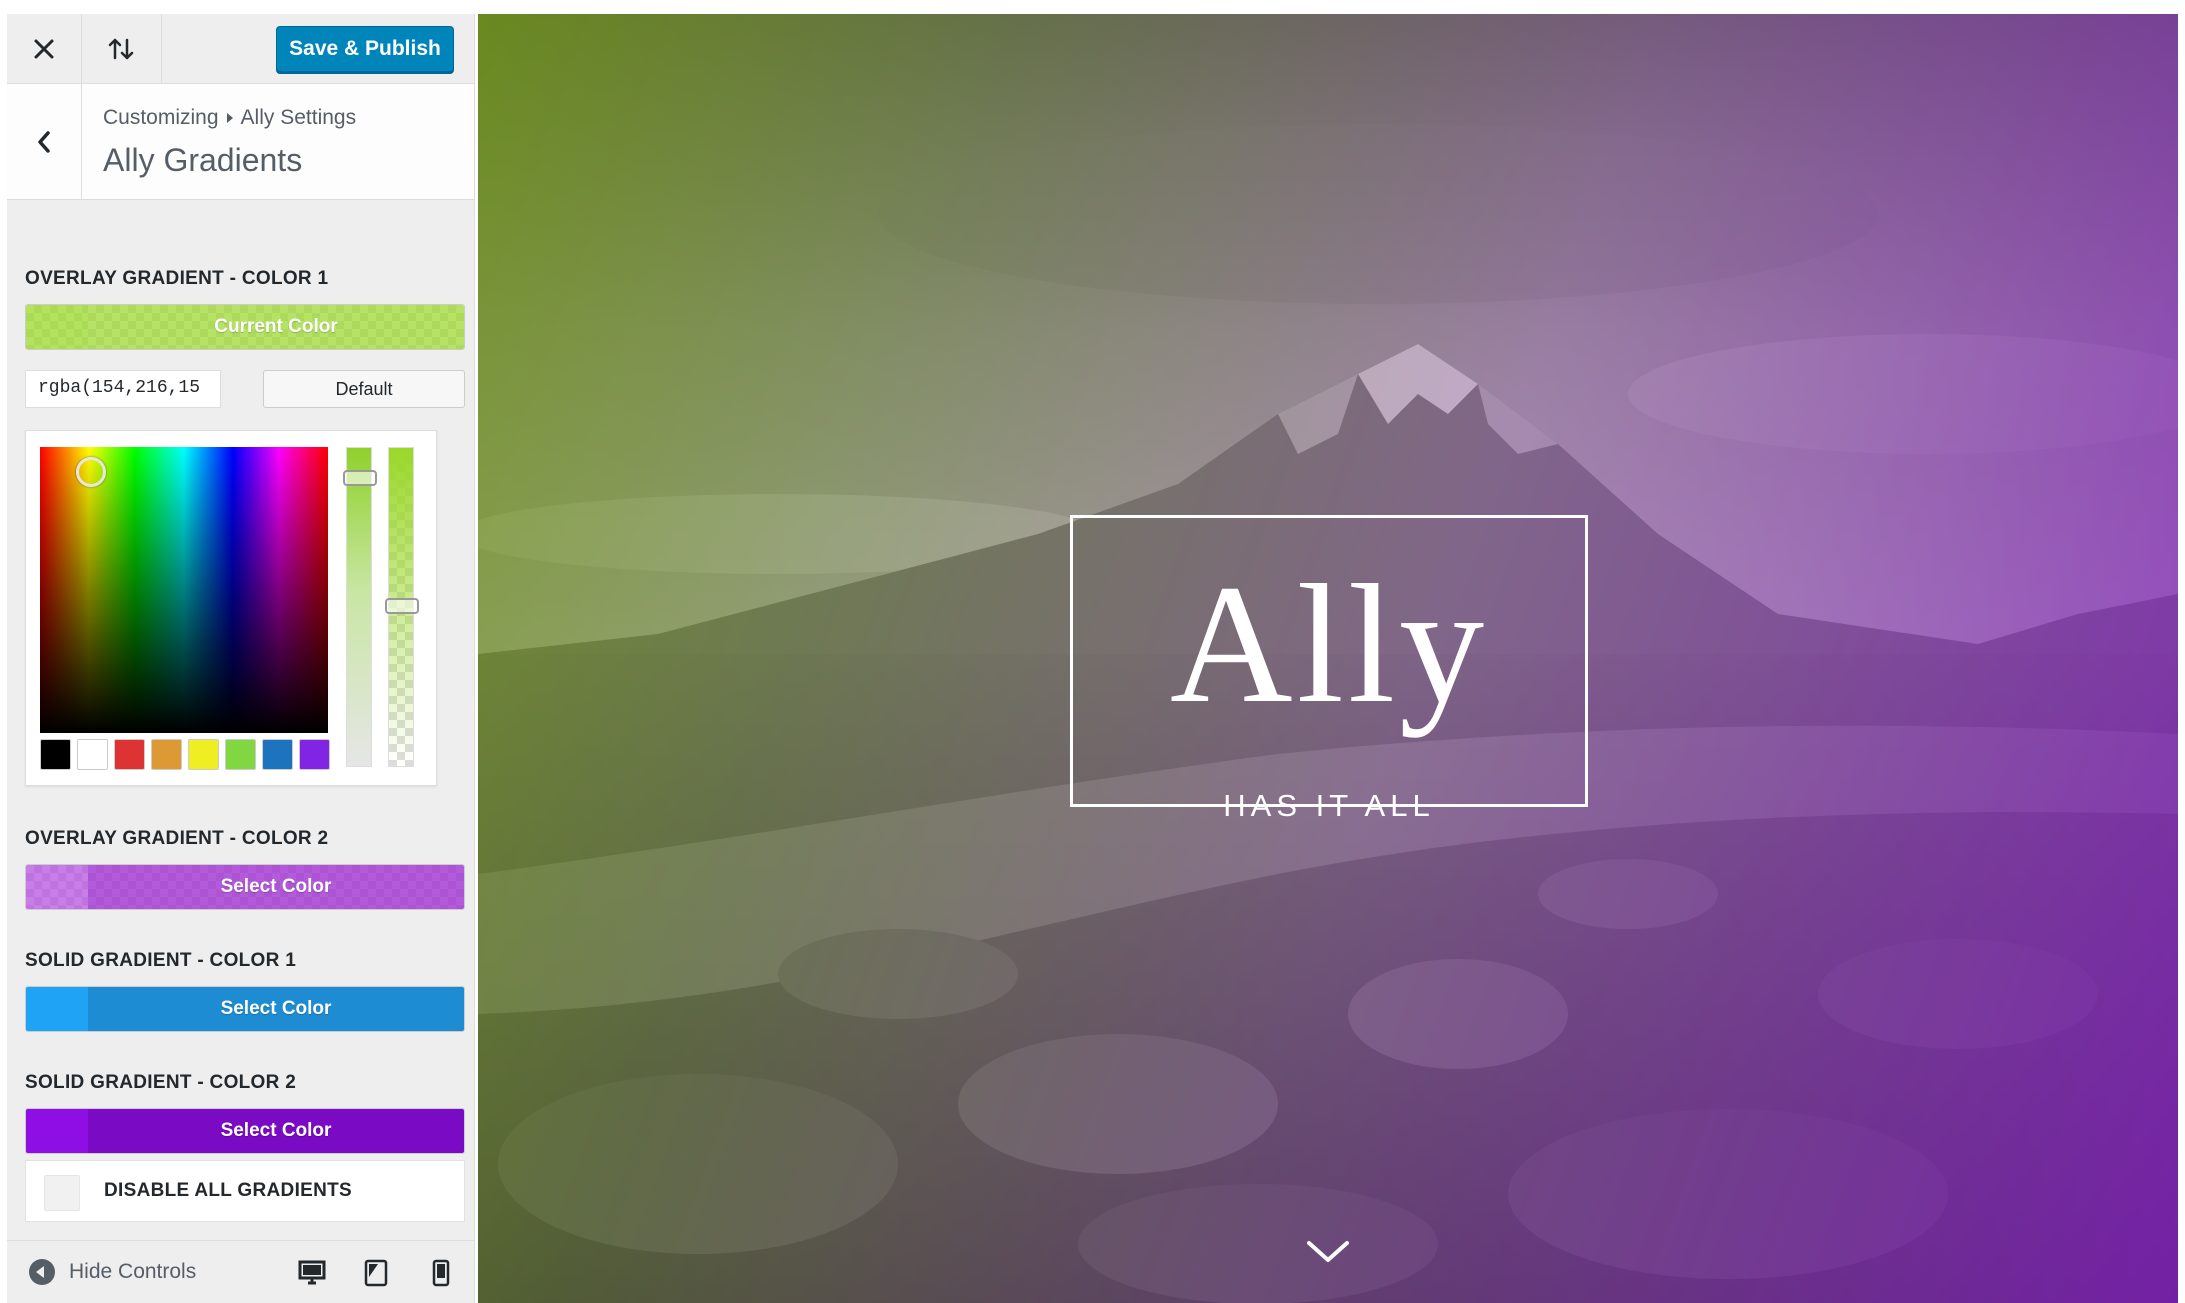 The image size is (2185, 1303). I want to click on solid-color-2-swatch, so click(57, 1131).